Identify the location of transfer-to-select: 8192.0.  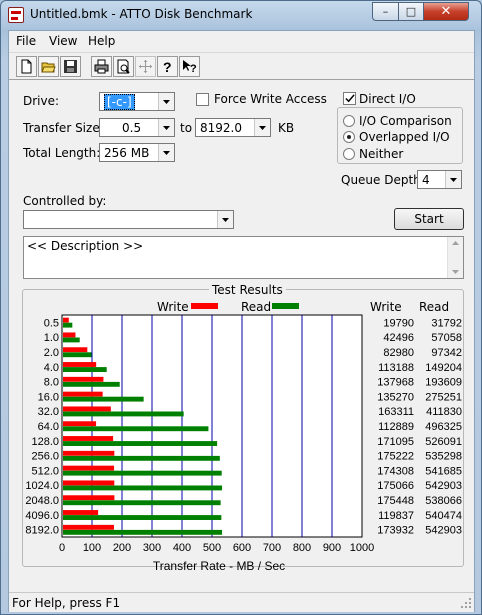
(233, 127).